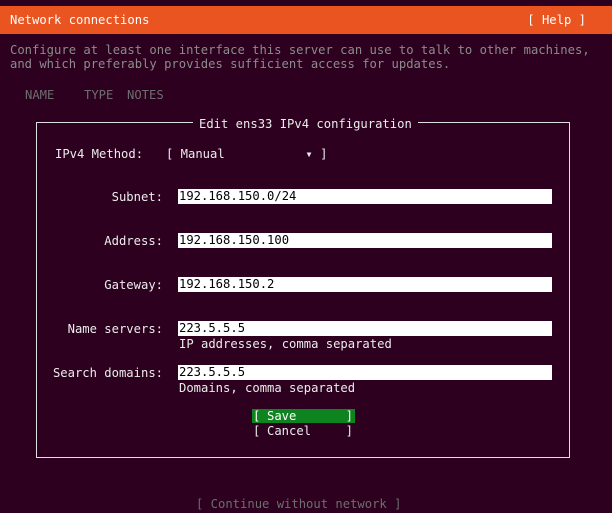 The height and width of the screenshot is (513, 612). What do you see at coordinates (303, 416) in the screenshot?
I see `save-button: [Save]` at bounding box center [303, 416].